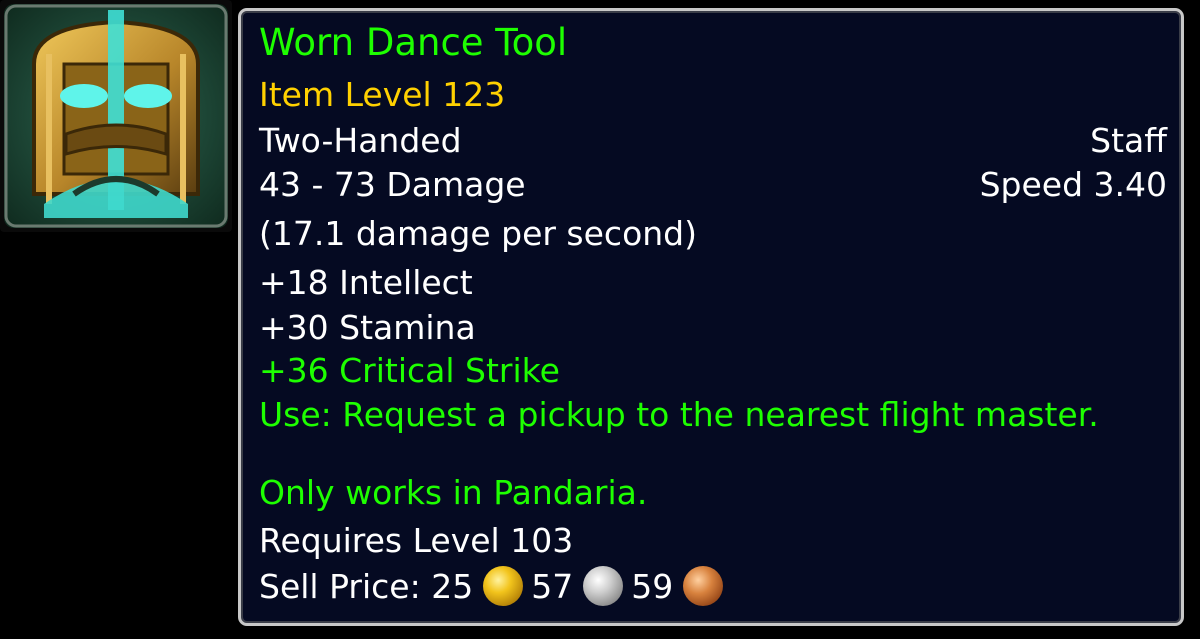 This screenshot has width=1200, height=639. What do you see at coordinates (603, 585) in the screenshot?
I see `silver-coin-icon` at bounding box center [603, 585].